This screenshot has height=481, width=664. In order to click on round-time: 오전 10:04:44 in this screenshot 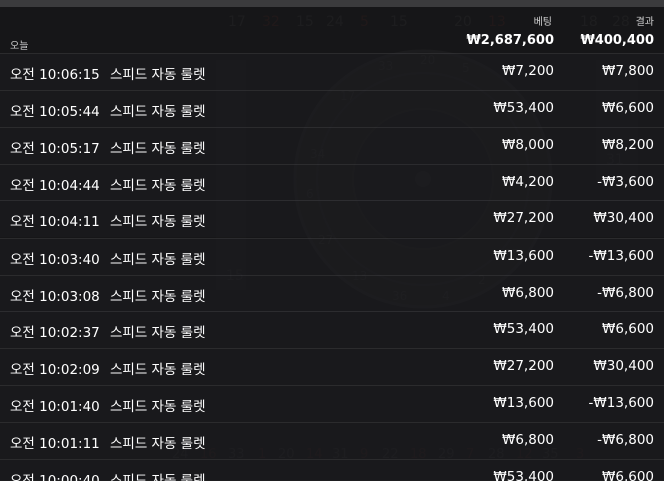, I will do `click(55, 186)`.